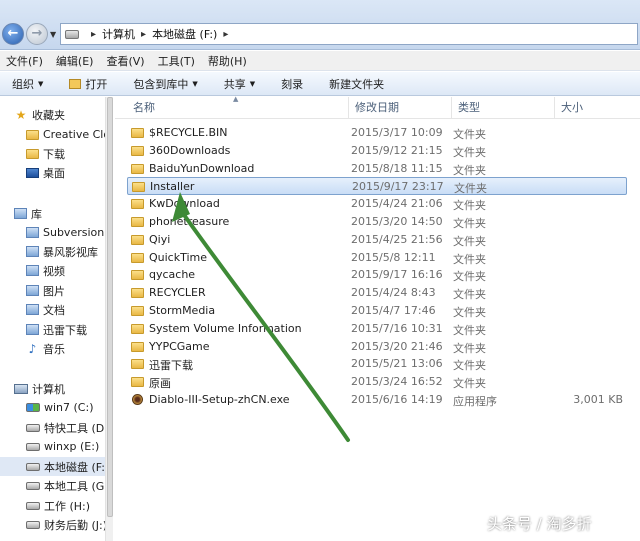 The image size is (640, 541). I want to click on file-row: StormMedia 2015/4/7 17:46 文件夹, so click(377, 311).